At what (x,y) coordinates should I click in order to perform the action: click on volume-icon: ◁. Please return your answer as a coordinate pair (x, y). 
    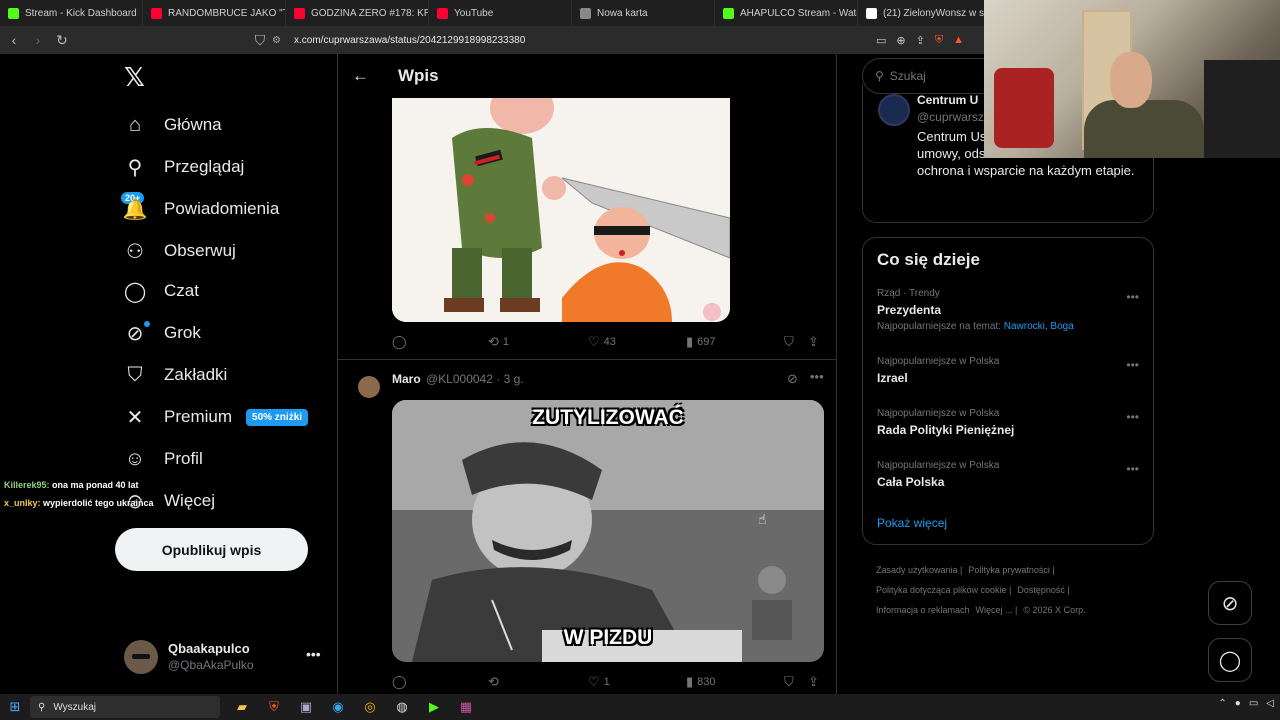
    Looking at the image, I should click on (1270, 703).